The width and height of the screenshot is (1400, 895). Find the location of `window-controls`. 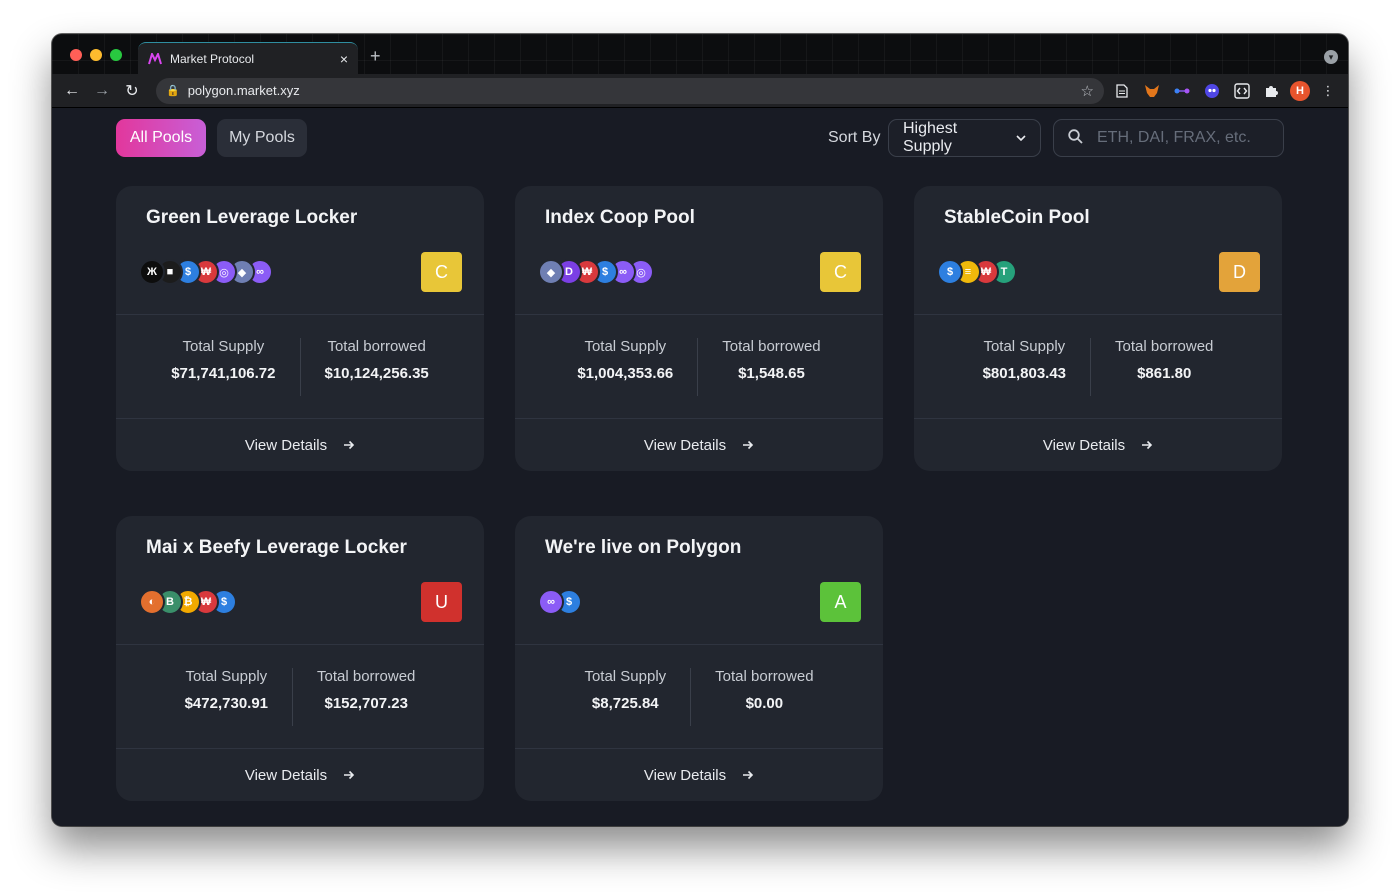

window-controls is located at coordinates (96, 55).